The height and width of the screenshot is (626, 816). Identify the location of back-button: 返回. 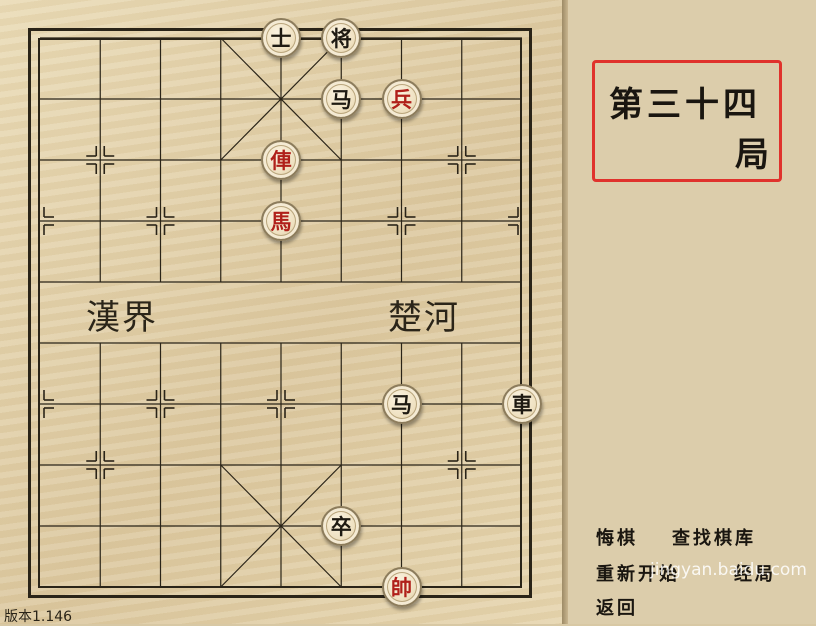
(617, 607).